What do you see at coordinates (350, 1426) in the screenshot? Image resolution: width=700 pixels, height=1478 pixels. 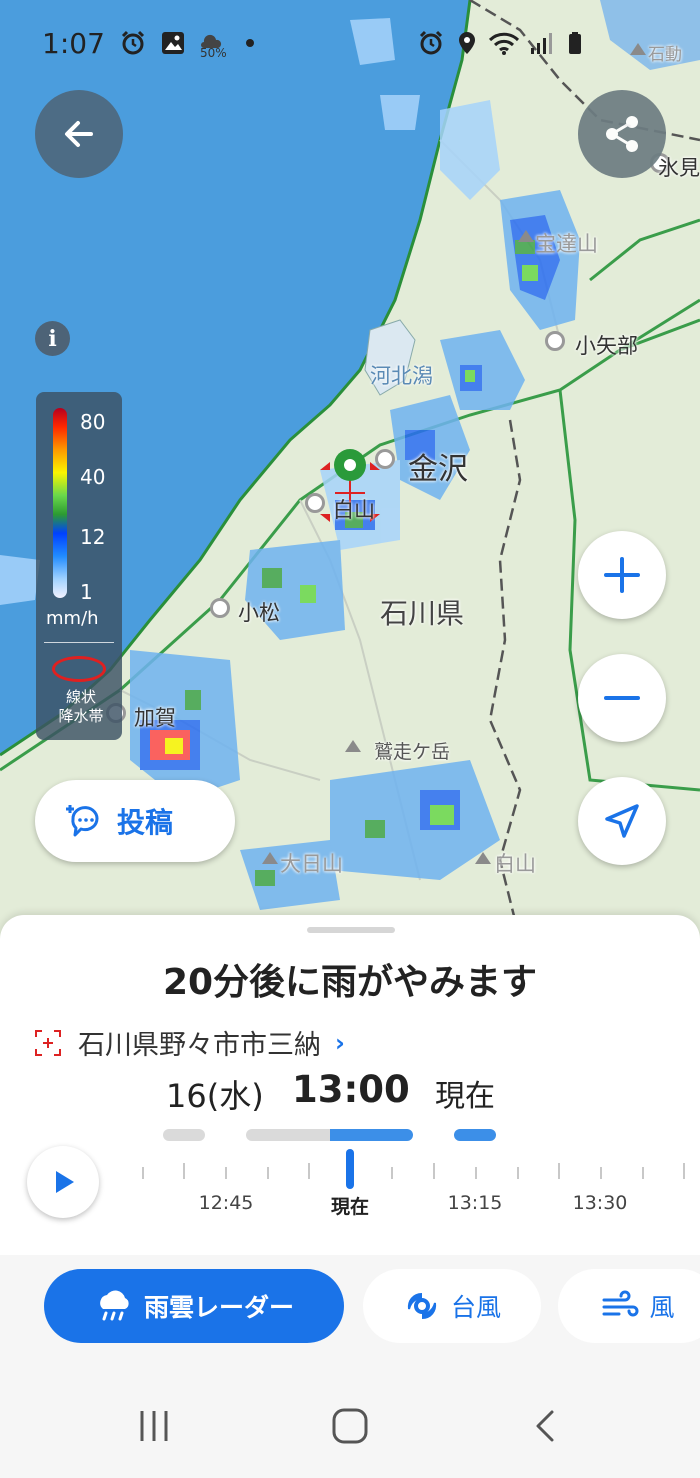 I see `home-icon` at bounding box center [350, 1426].